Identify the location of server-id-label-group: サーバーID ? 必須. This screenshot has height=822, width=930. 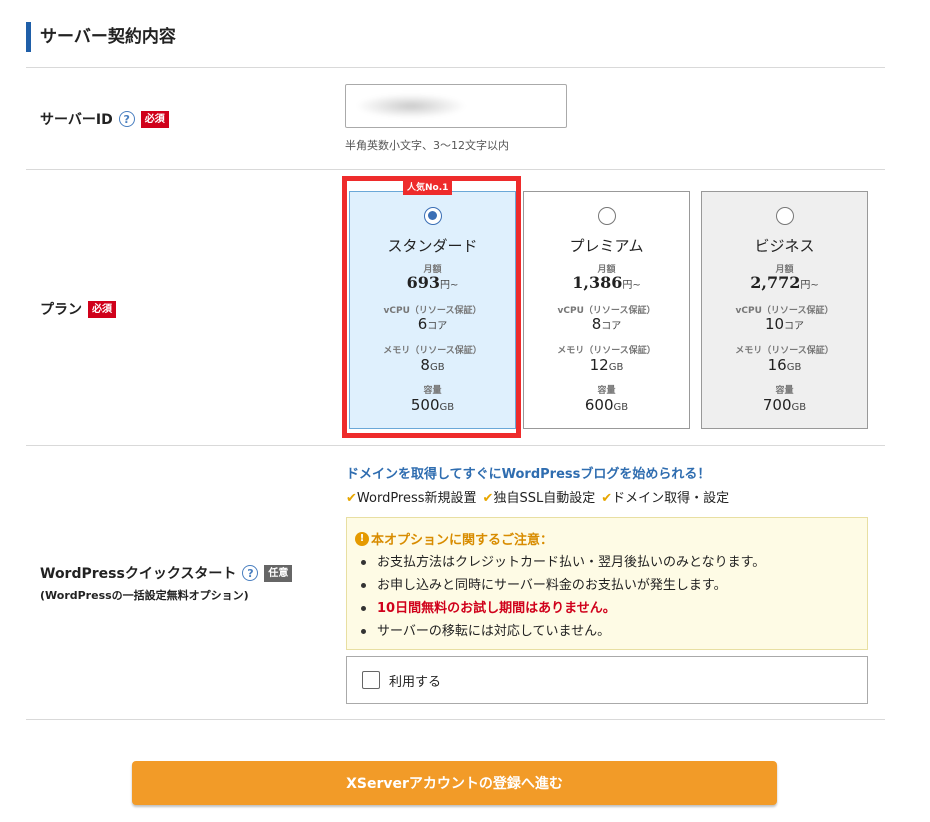
(104, 119).